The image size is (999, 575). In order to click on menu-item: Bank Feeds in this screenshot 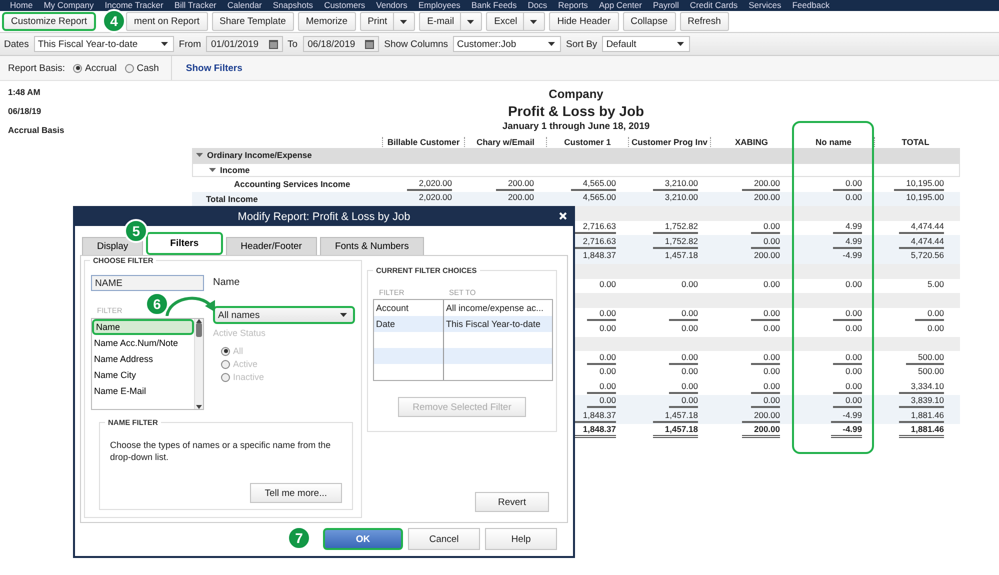, I will do `click(494, 5)`.